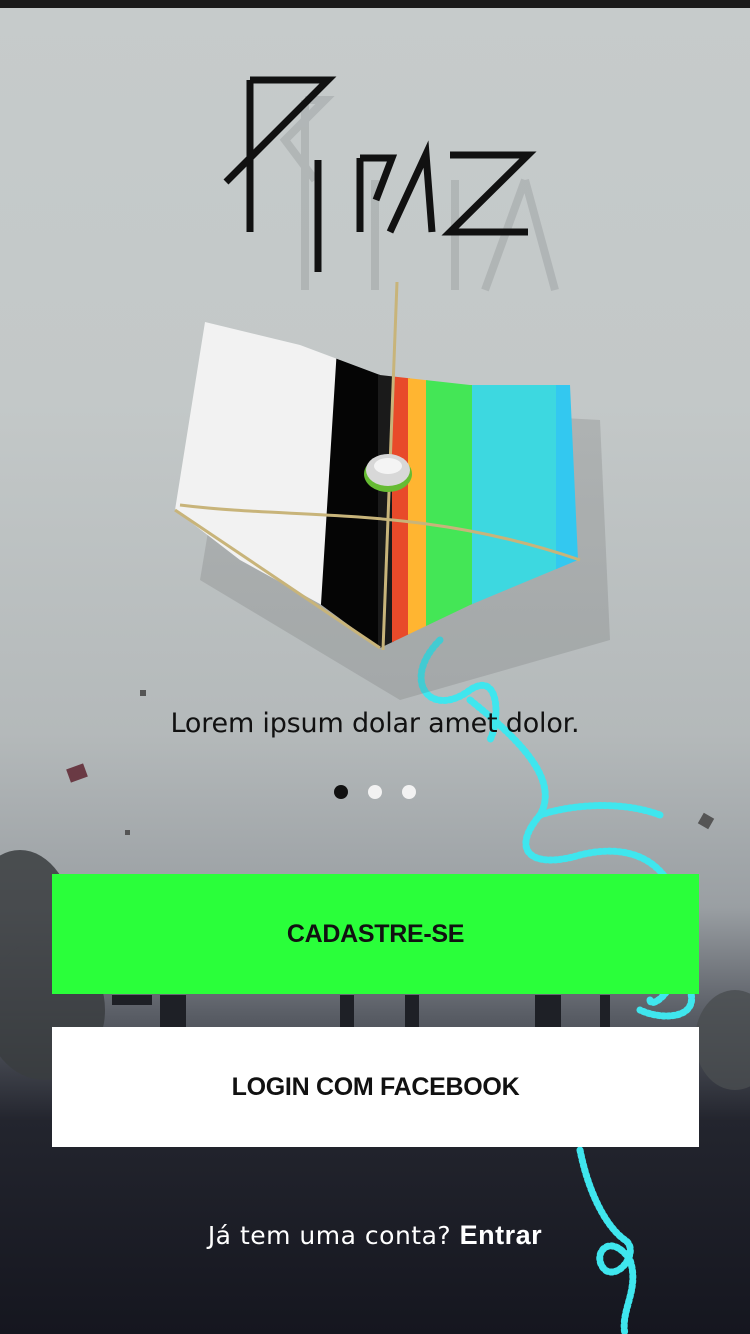 Image resolution: width=750 pixels, height=1334 pixels. I want to click on facebook-login-button: LOGIN COM FACEBOOK, so click(375, 1087).